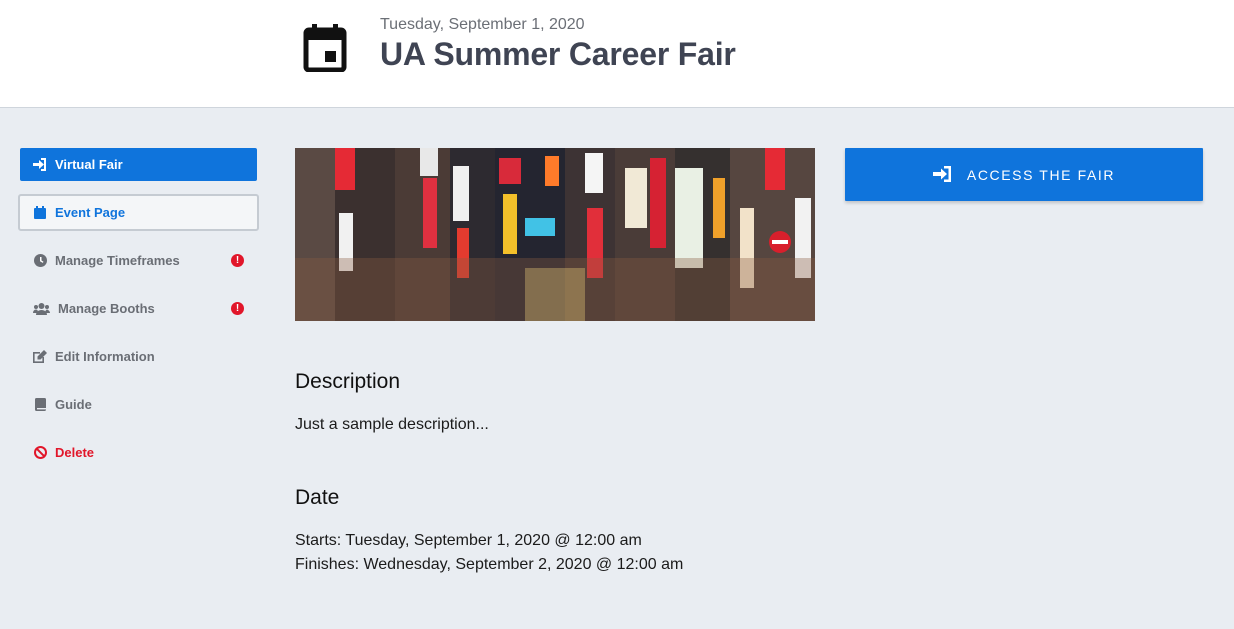 The width and height of the screenshot is (1234, 629). I want to click on description-heading: Description, so click(348, 381).